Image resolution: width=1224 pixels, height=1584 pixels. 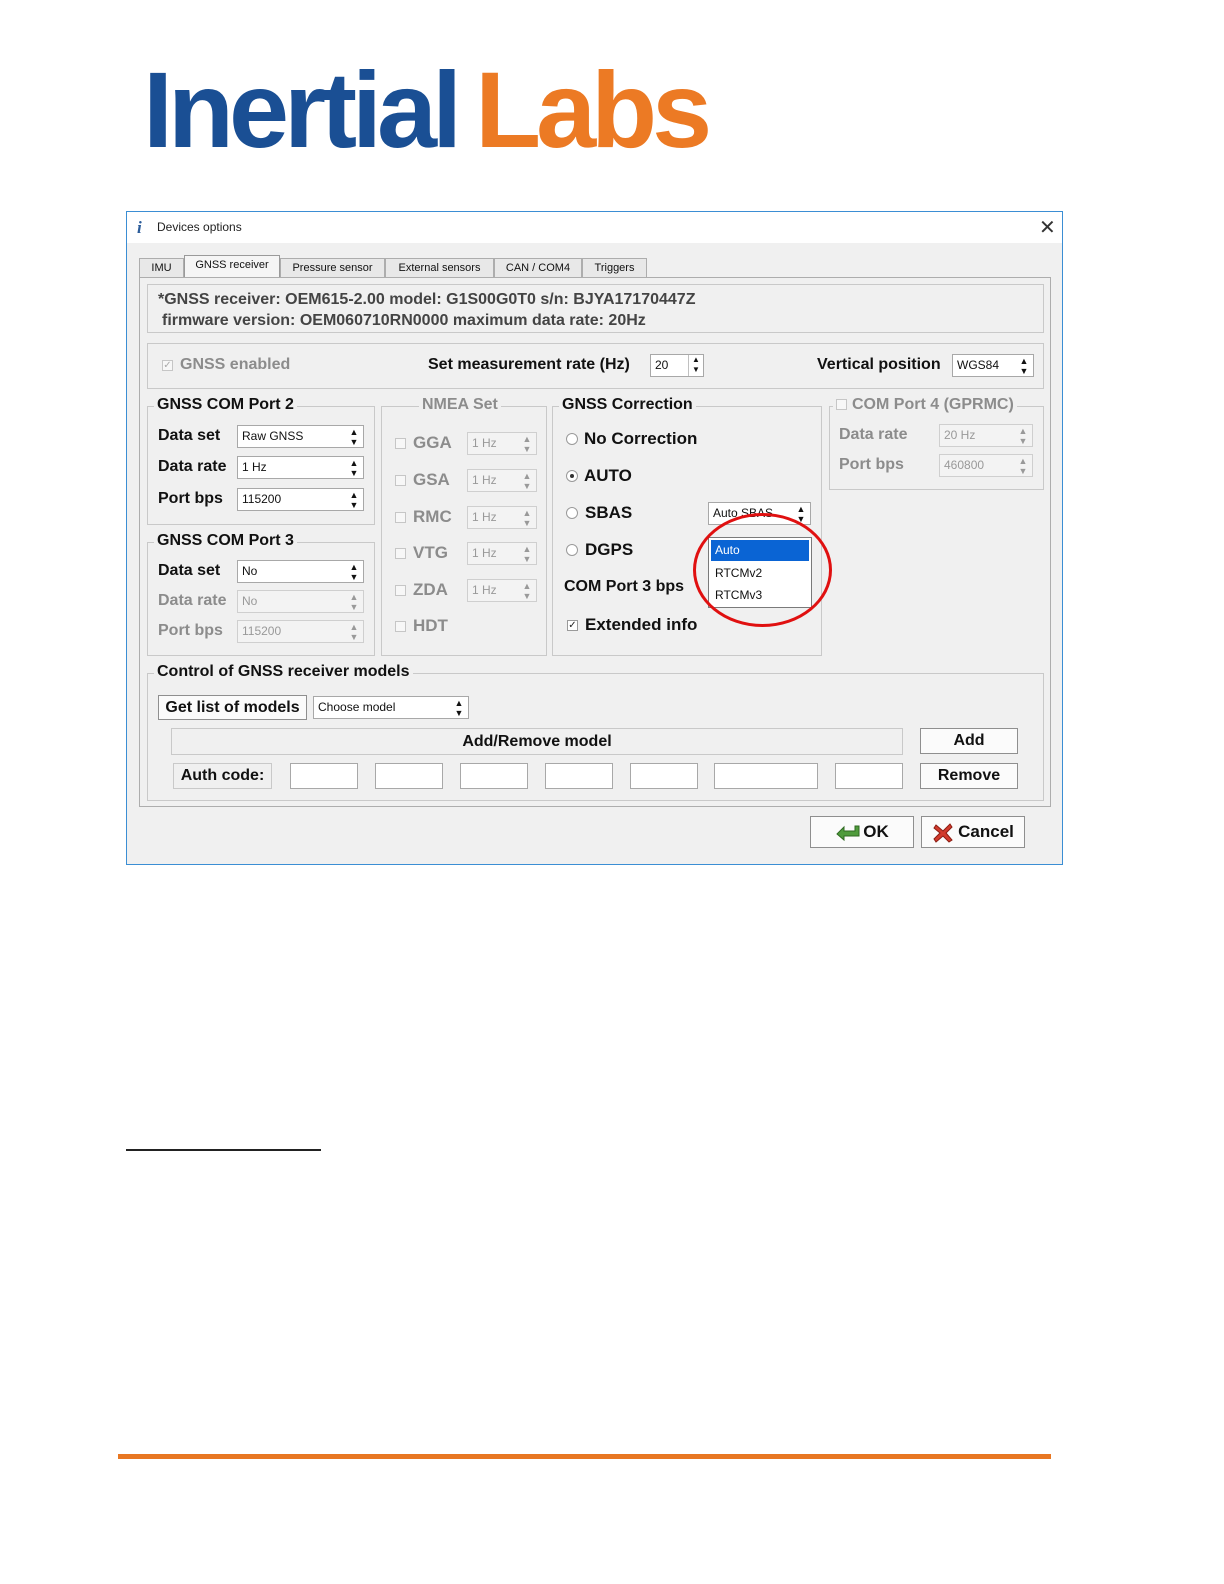 I want to click on nmea-gsa-rate-combo: 1 Hz ▲ ▼, so click(x=502, y=480).